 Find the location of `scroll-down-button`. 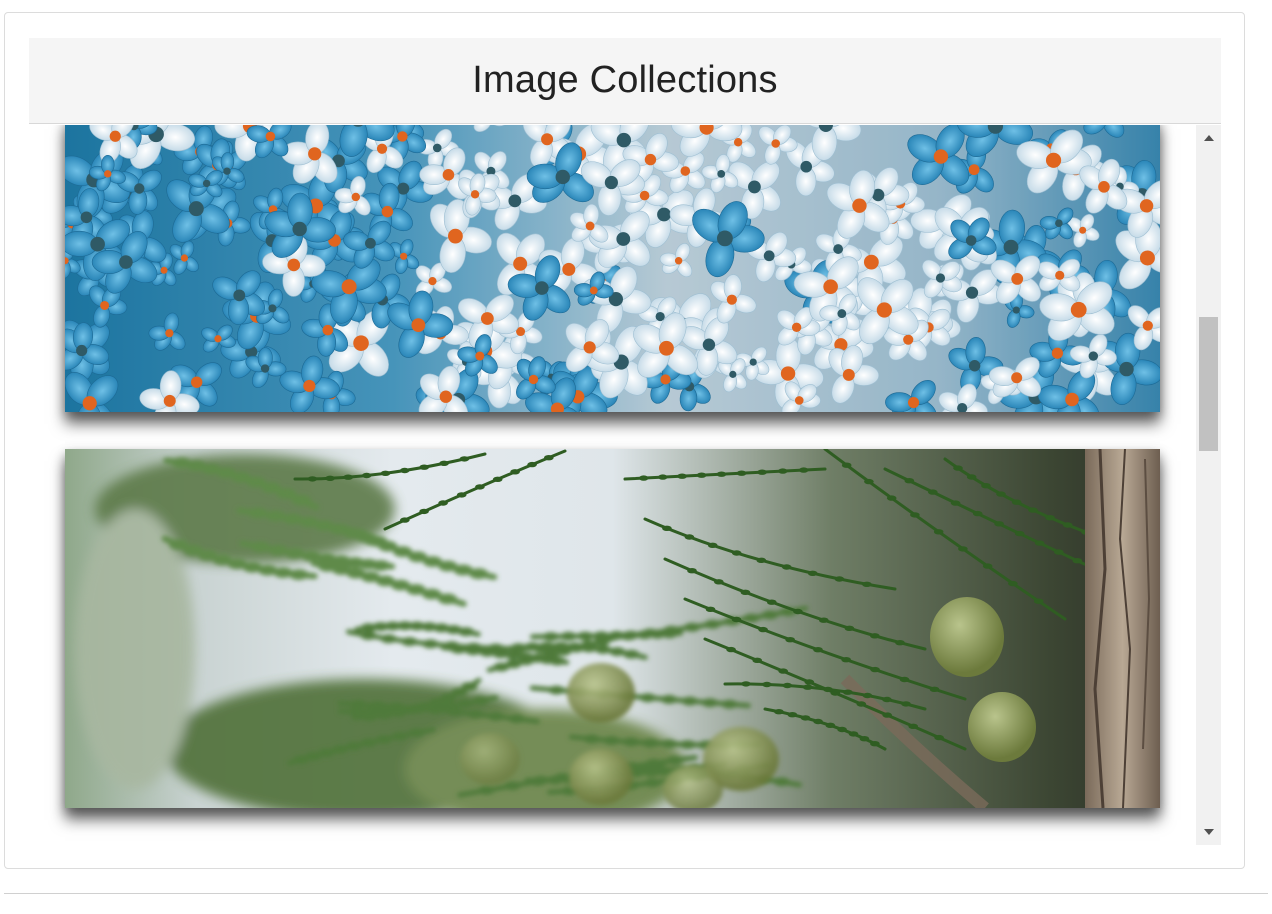

scroll-down-button is located at coordinates (1208, 832).